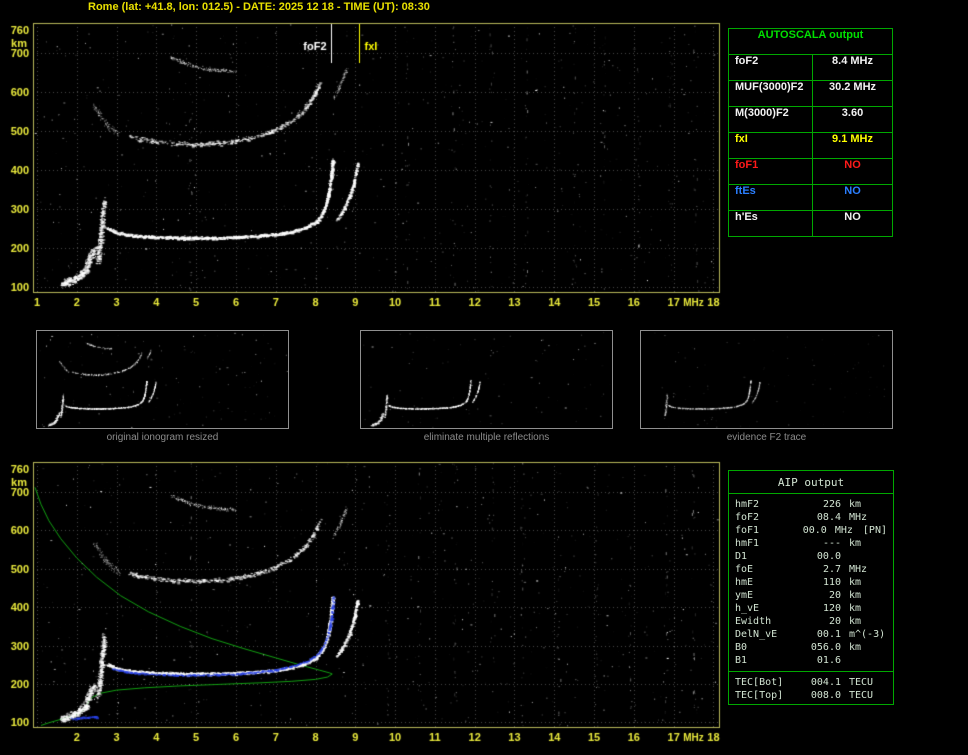 The image size is (968, 755). What do you see at coordinates (828, 660) in the screenshot?
I see `param-value: 01.6` at bounding box center [828, 660].